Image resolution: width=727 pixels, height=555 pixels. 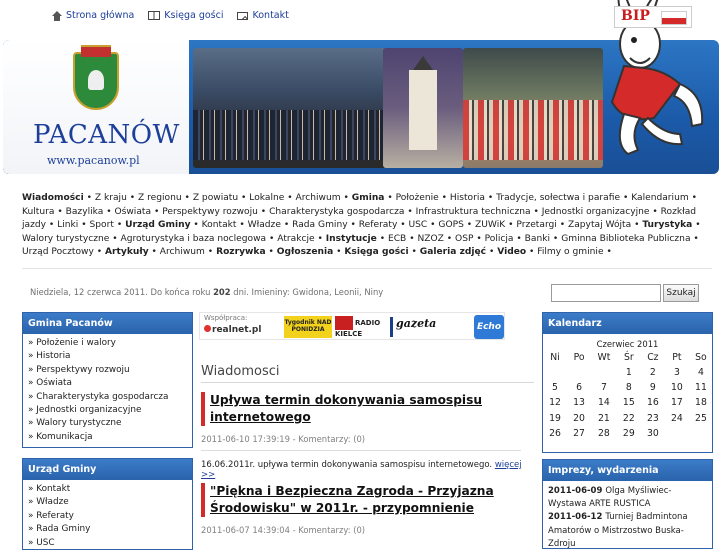 What do you see at coordinates (107, 489) in the screenshot?
I see `sidebar-item: » Kontakt` at bounding box center [107, 489].